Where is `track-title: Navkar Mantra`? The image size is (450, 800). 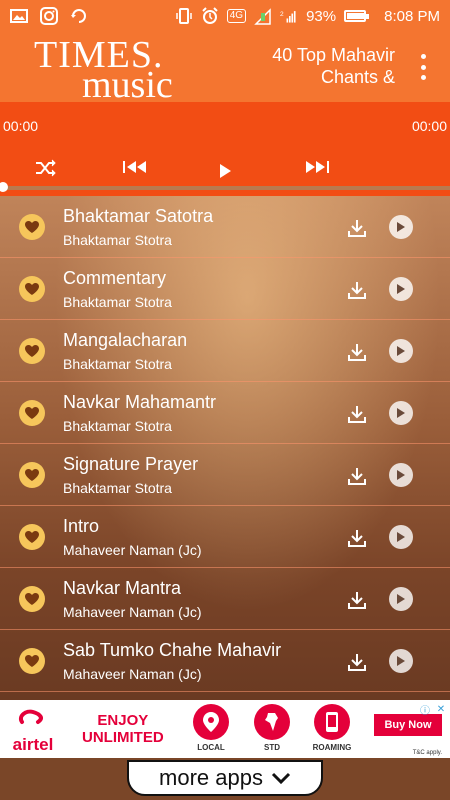 track-title: Navkar Mantra is located at coordinates (122, 588).